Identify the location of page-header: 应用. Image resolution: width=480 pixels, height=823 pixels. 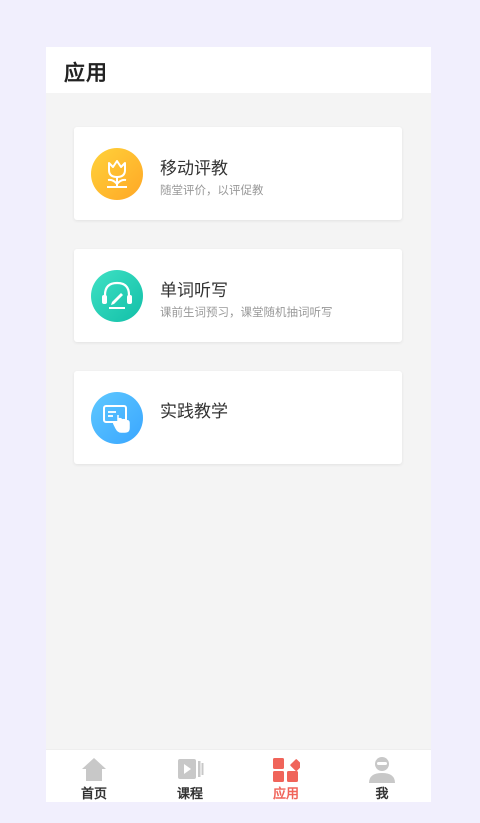
(238, 70).